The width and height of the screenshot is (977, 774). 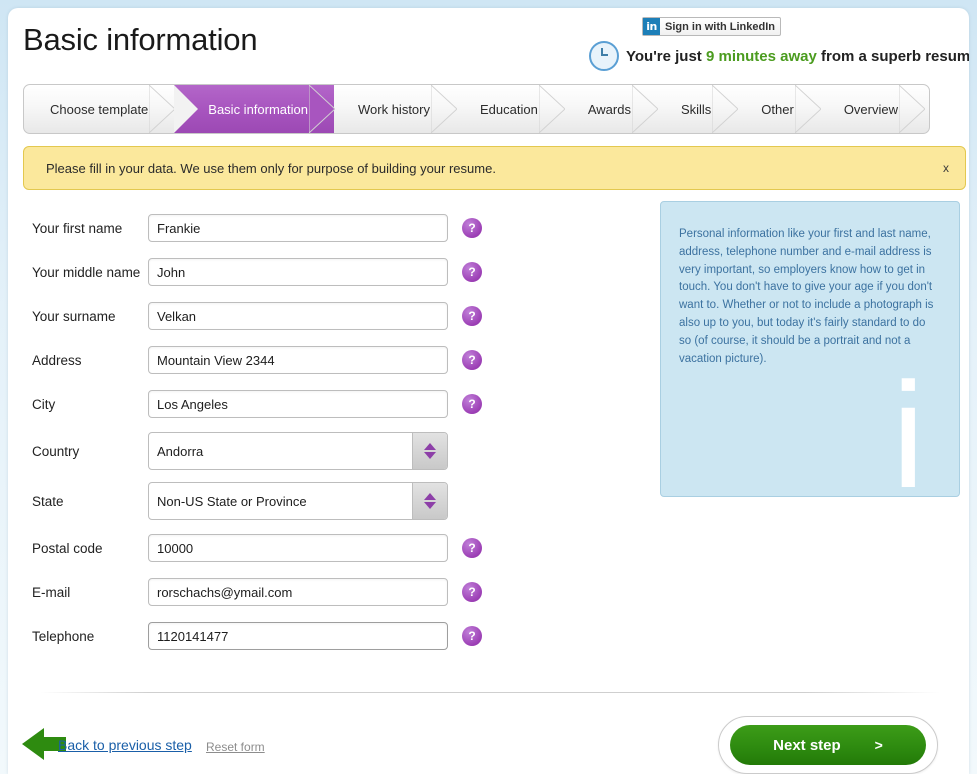 I want to click on field-label: Your middle name, so click(x=86, y=272).